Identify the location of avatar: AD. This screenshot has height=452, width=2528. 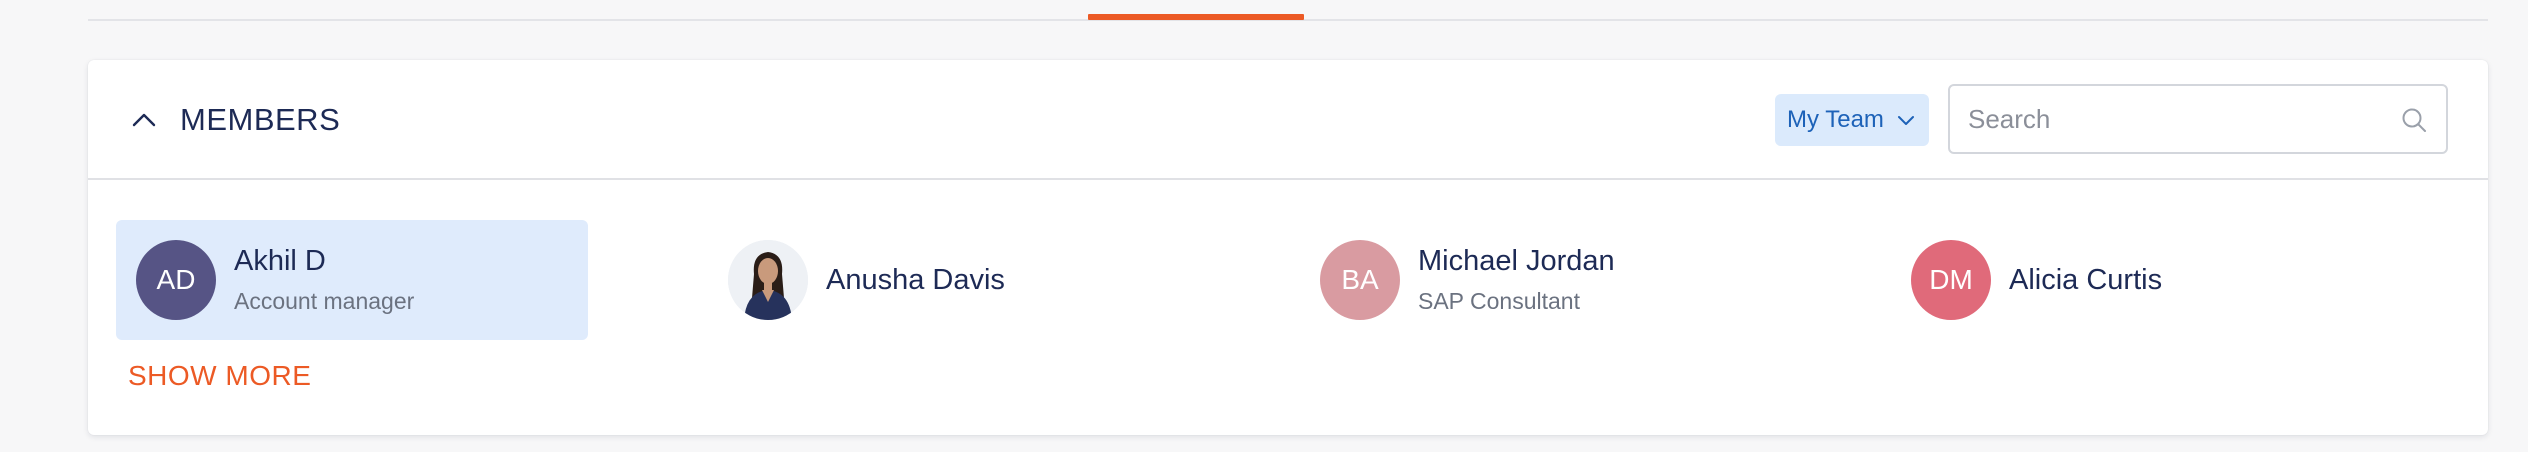
(176, 280).